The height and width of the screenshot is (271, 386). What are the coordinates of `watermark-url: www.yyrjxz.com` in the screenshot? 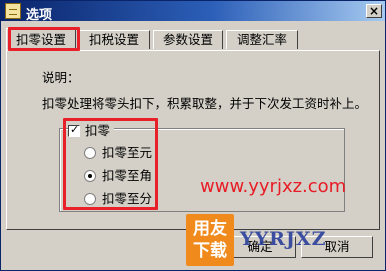 It's located at (273, 186).